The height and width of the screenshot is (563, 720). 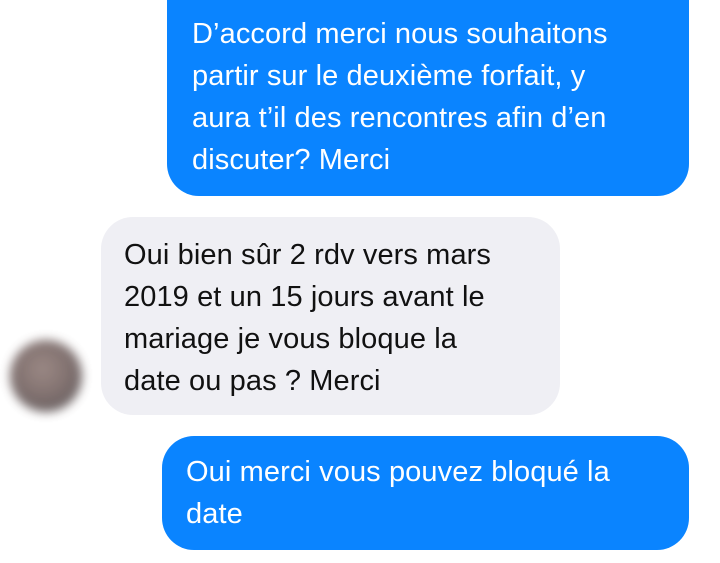 What do you see at coordinates (425, 493) in the screenshot?
I see `sent-message-bubble: Oui merci vous pouvez bloqué la date` at bounding box center [425, 493].